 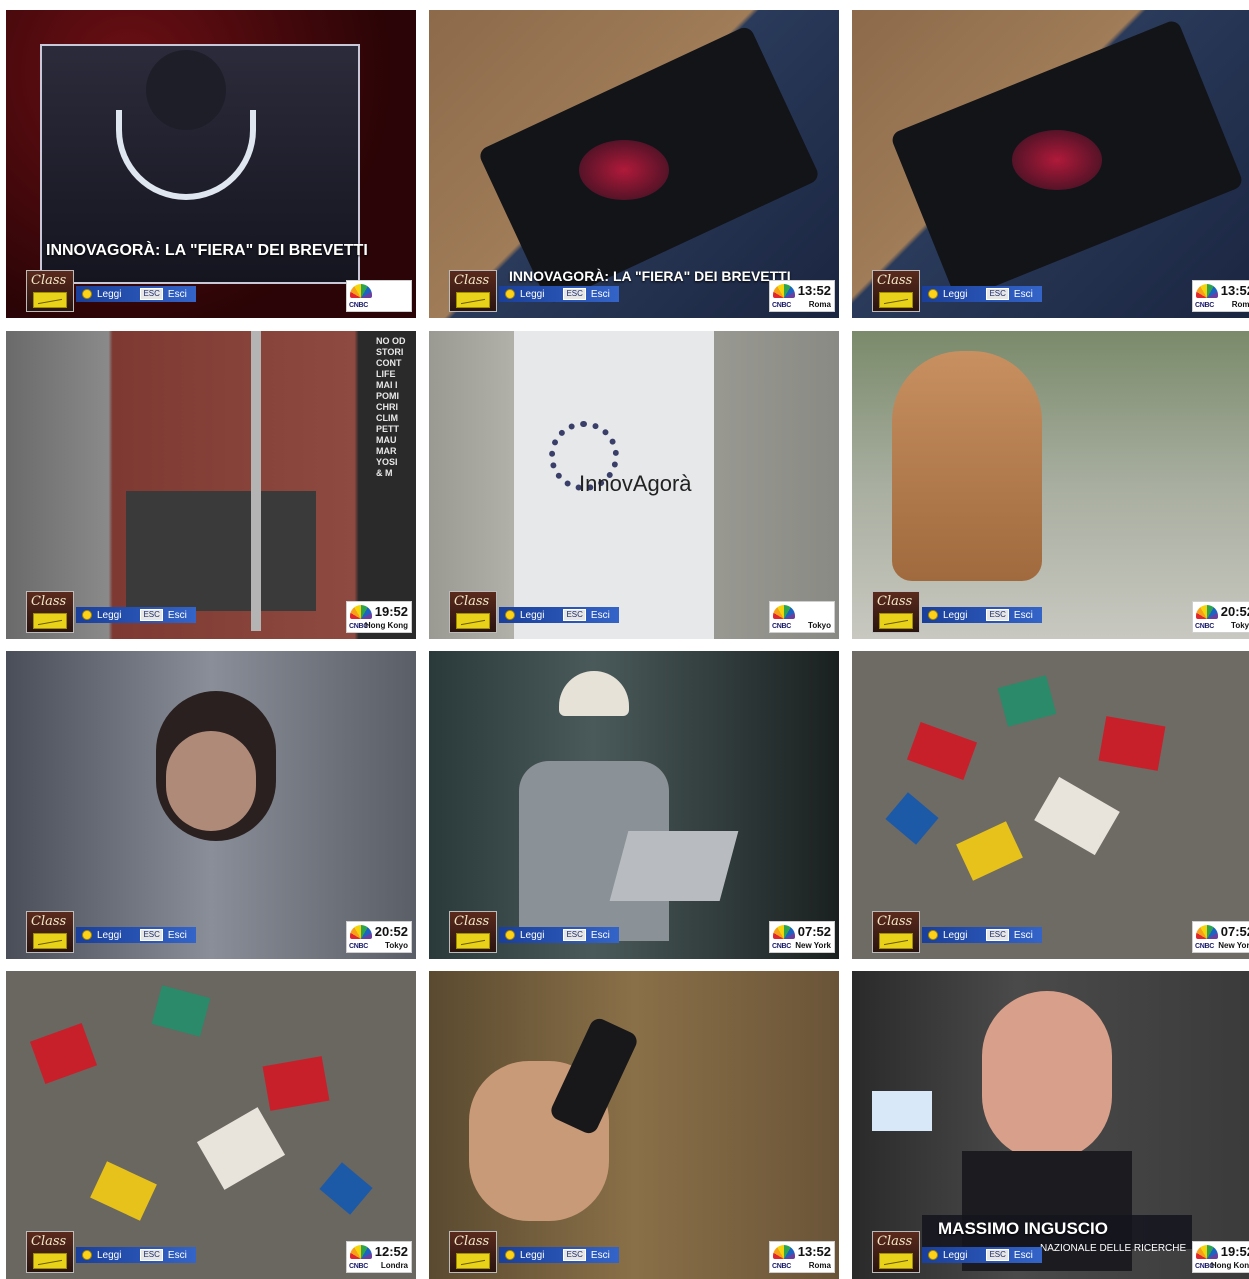 I want to click on interviewee-name: MASSIMO INGUSCIO, so click(x=1023, y=1228).